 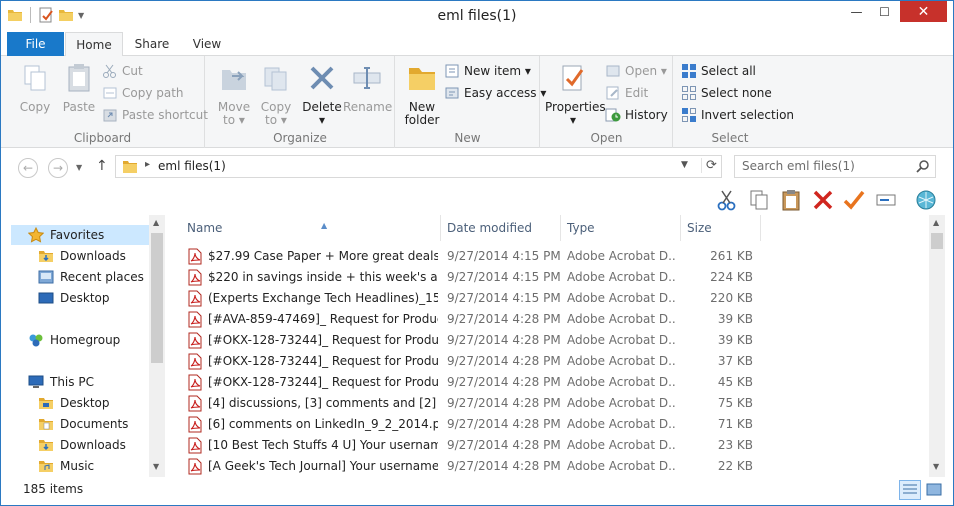 I want to click on rename-icon, so click(x=886, y=200).